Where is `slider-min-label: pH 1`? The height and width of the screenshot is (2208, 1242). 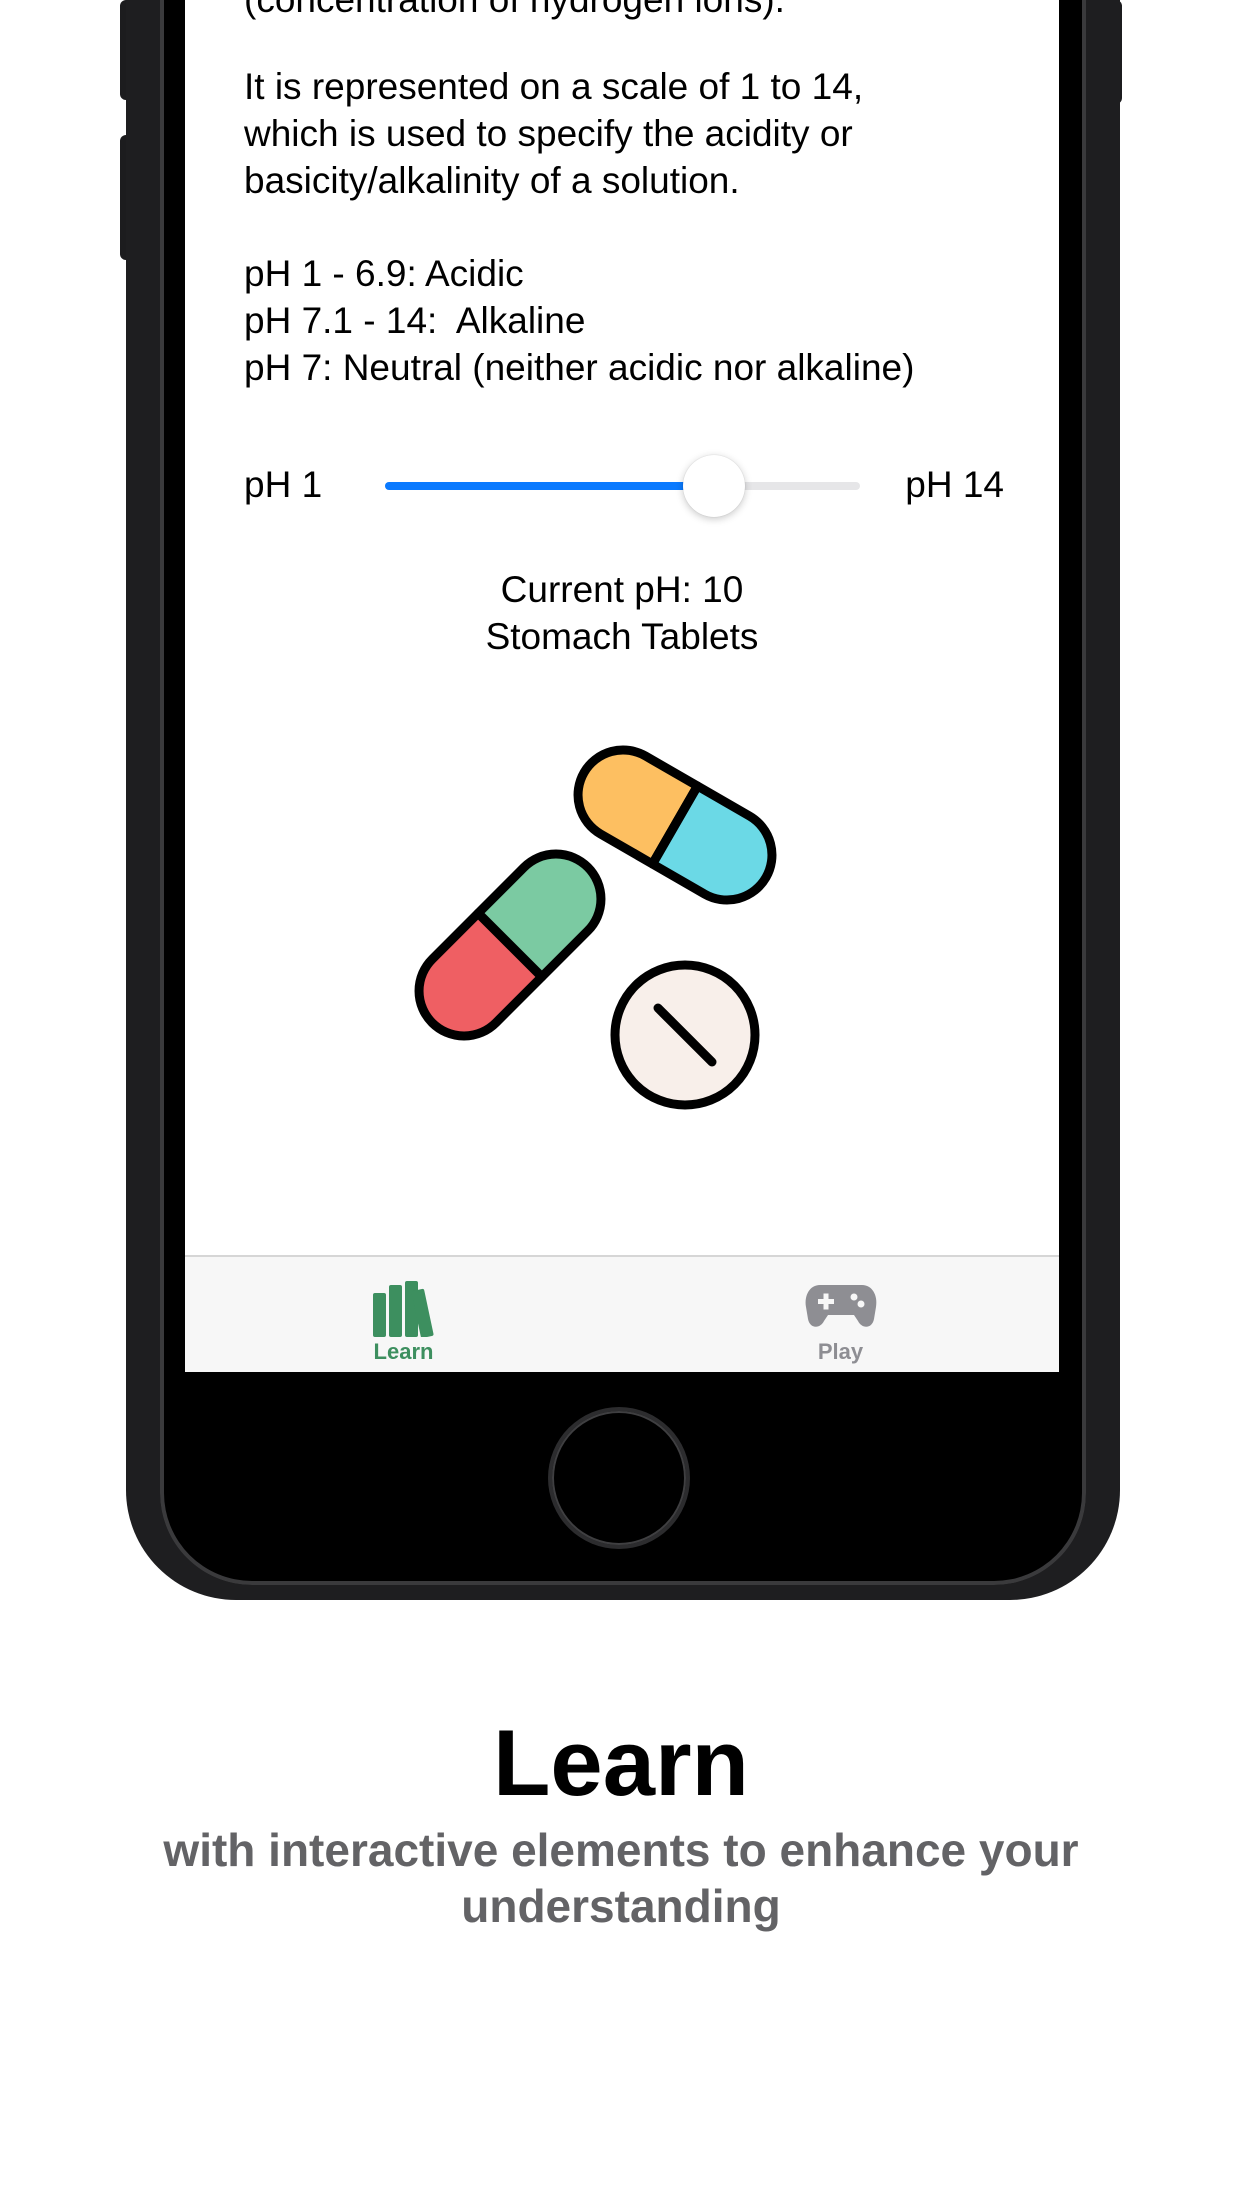
slider-min-label: pH 1 is located at coordinates (283, 484).